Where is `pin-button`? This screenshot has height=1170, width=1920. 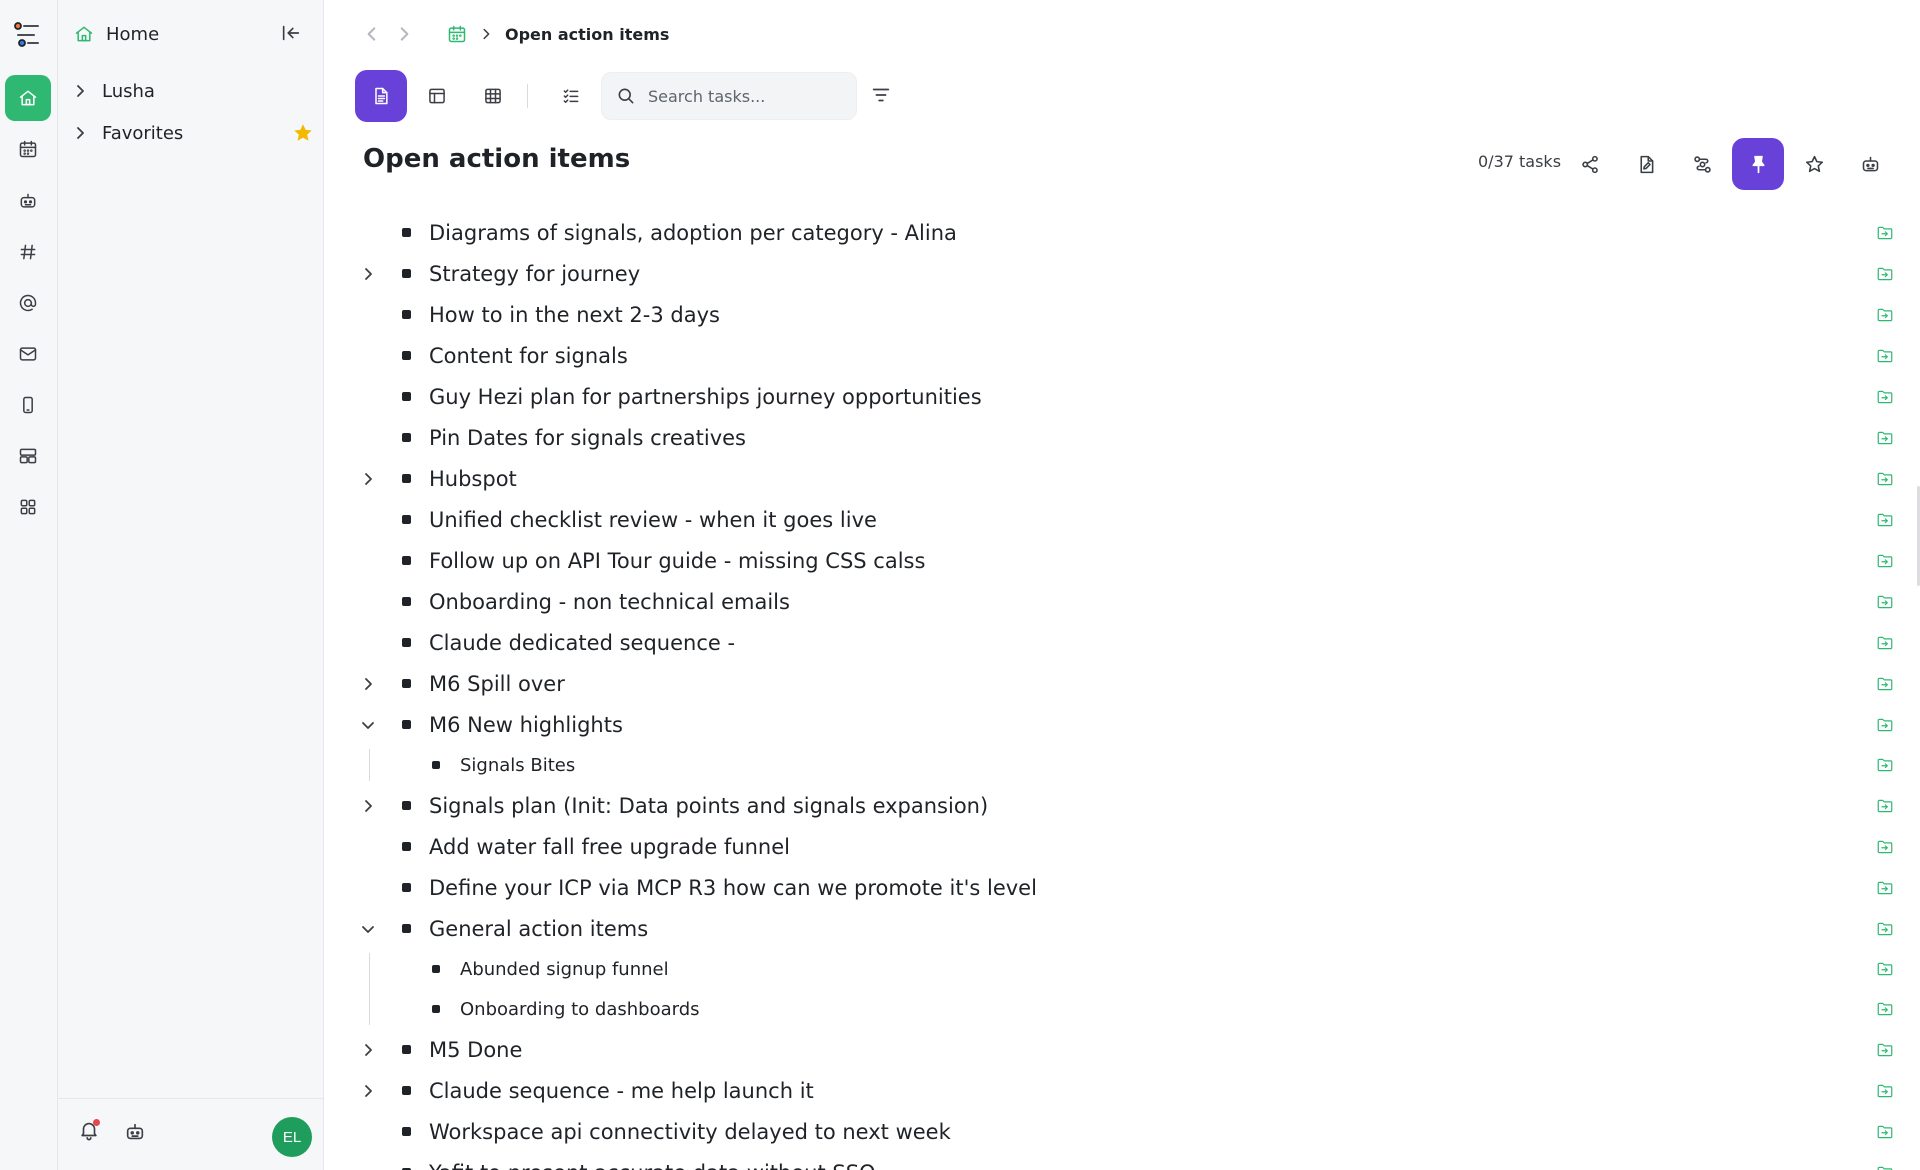
pin-button is located at coordinates (1758, 164).